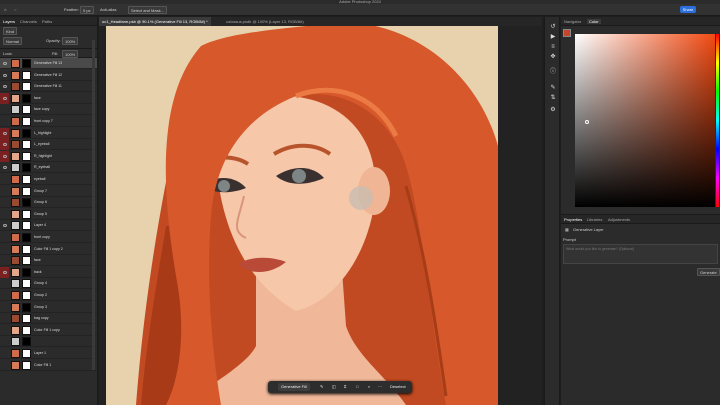  I want to click on select-subject-icon: ◫, so click(334, 387).